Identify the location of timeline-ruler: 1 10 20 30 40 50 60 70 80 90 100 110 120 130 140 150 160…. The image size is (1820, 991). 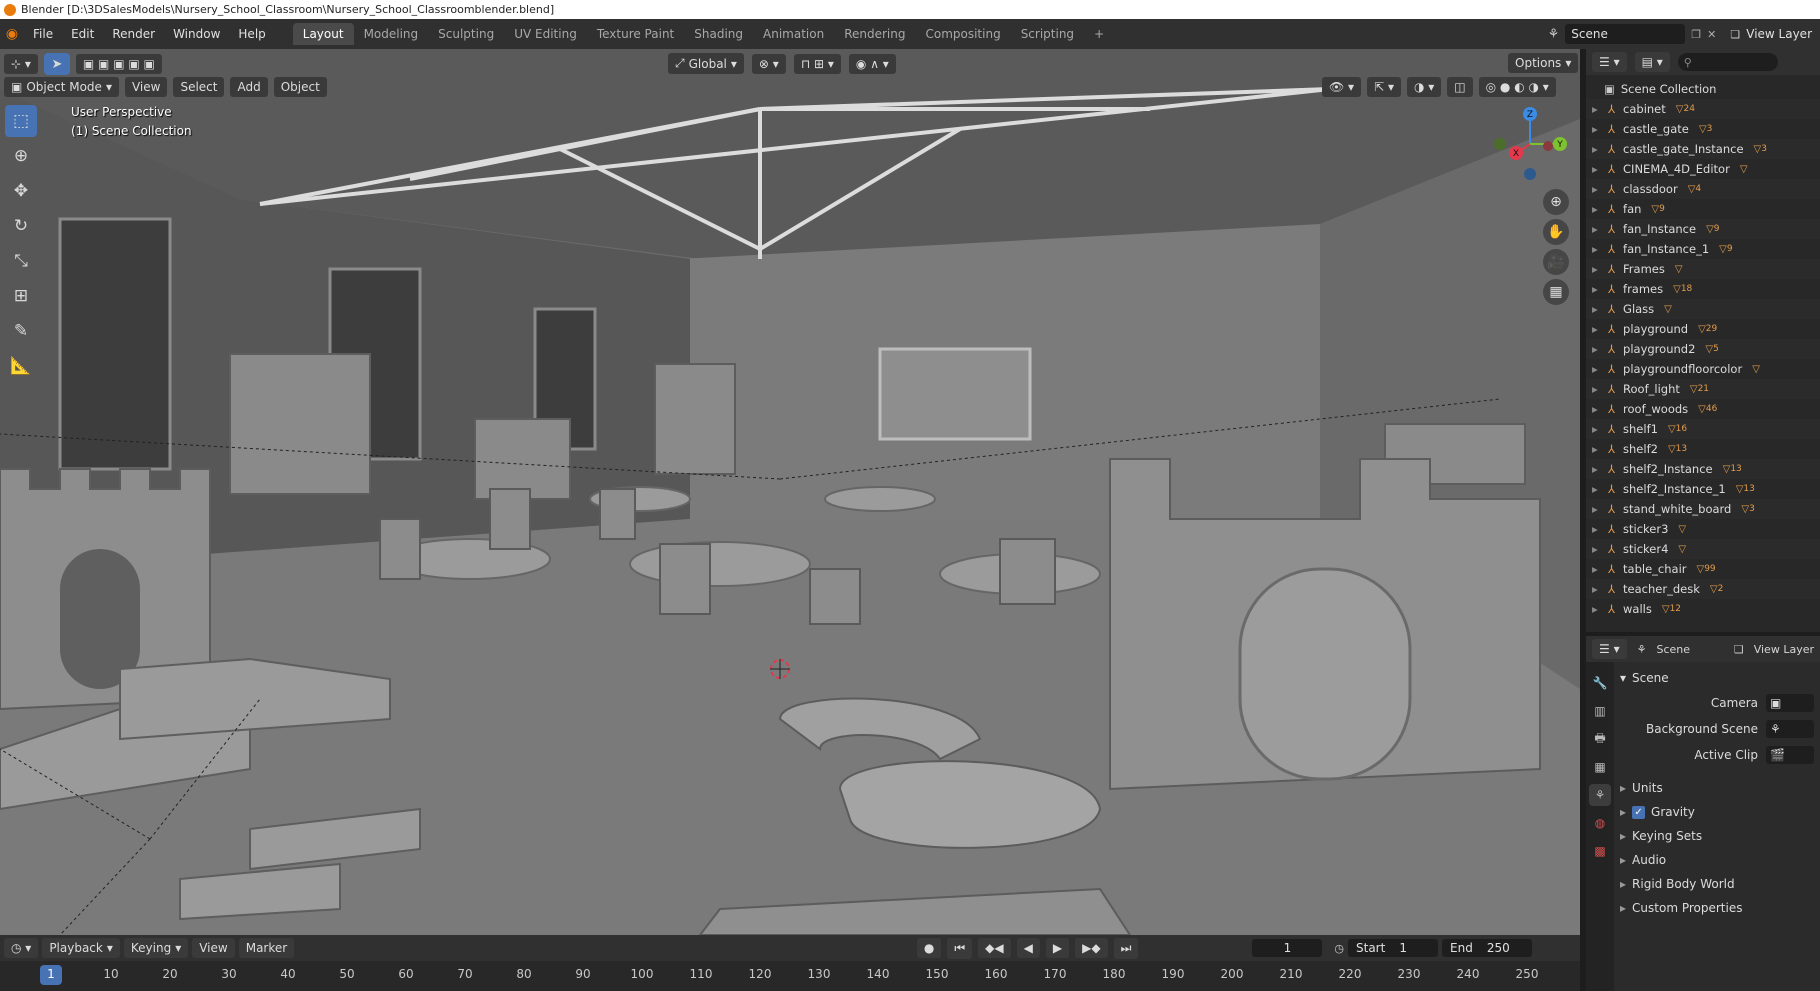
(790, 976).